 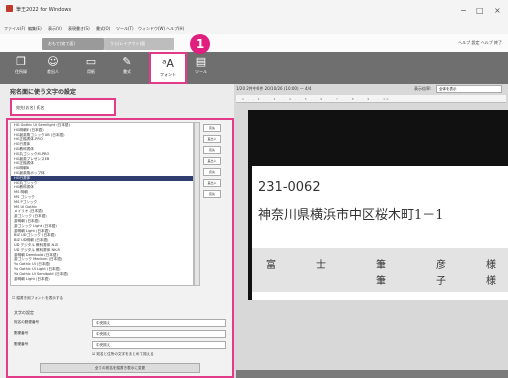 What do you see at coordinates (168, 63) in the screenshot?
I see `font-icon: ᵃA` at bounding box center [168, 63].